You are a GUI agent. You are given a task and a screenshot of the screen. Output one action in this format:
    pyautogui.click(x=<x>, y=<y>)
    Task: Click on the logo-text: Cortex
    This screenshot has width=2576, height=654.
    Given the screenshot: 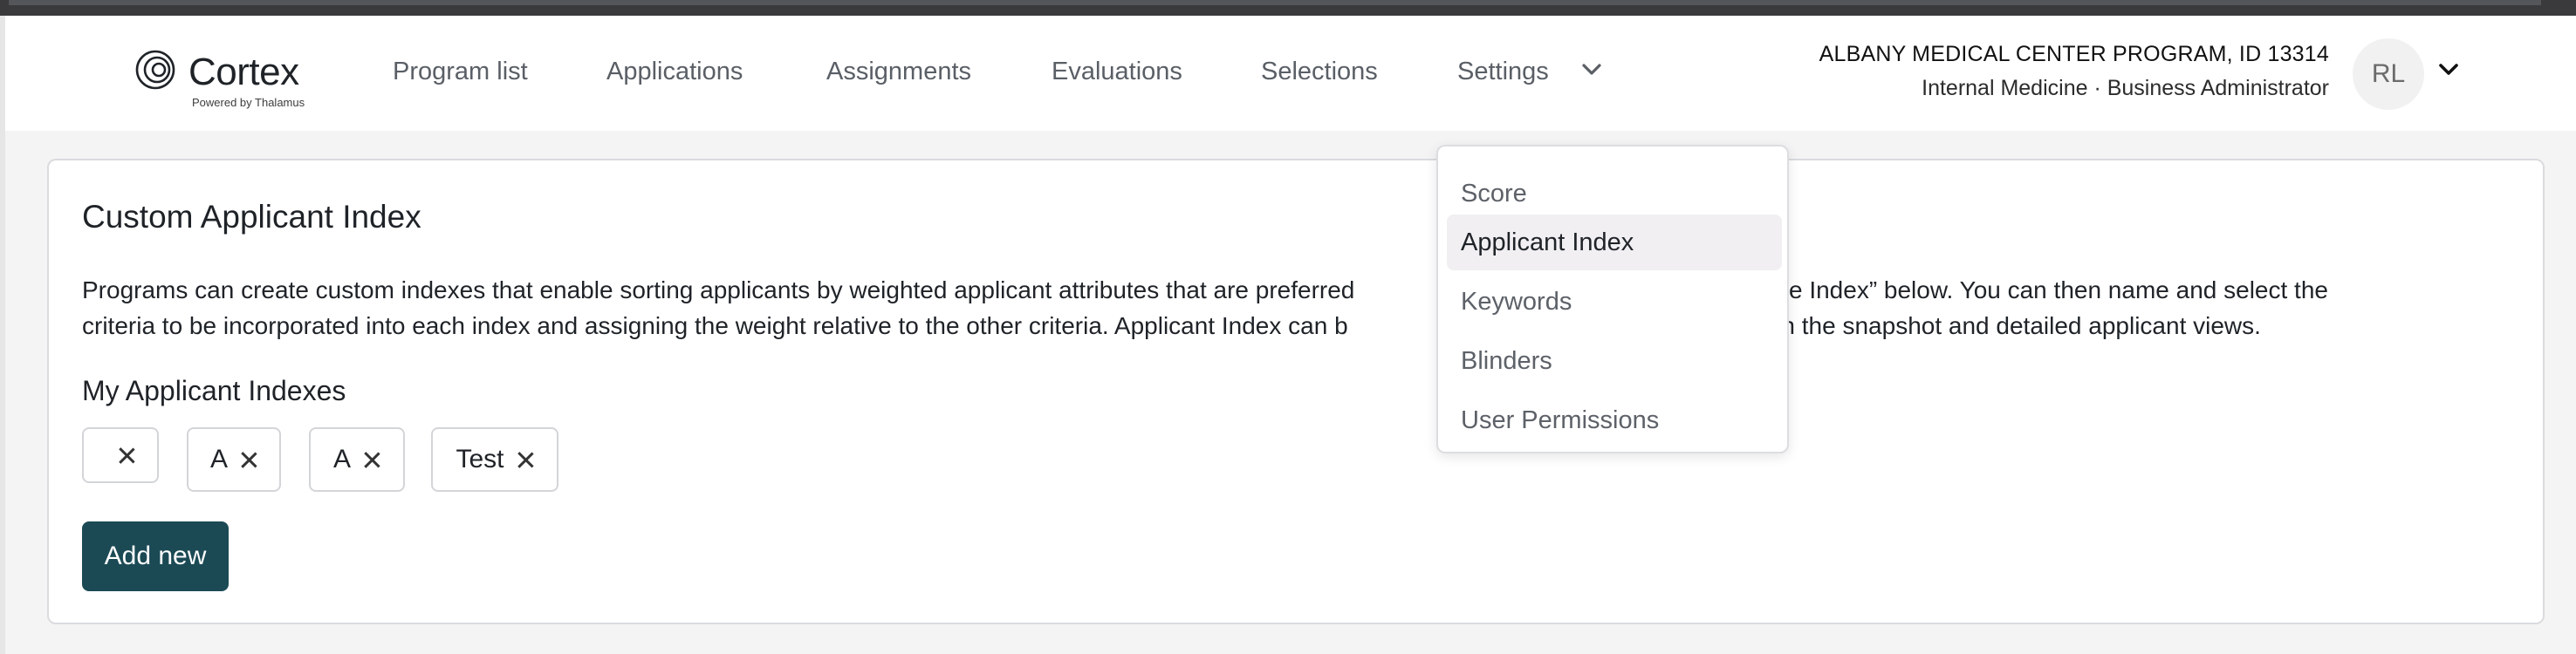 What is the action you would take?
    pyautogui.click(x=243, y=72)
    